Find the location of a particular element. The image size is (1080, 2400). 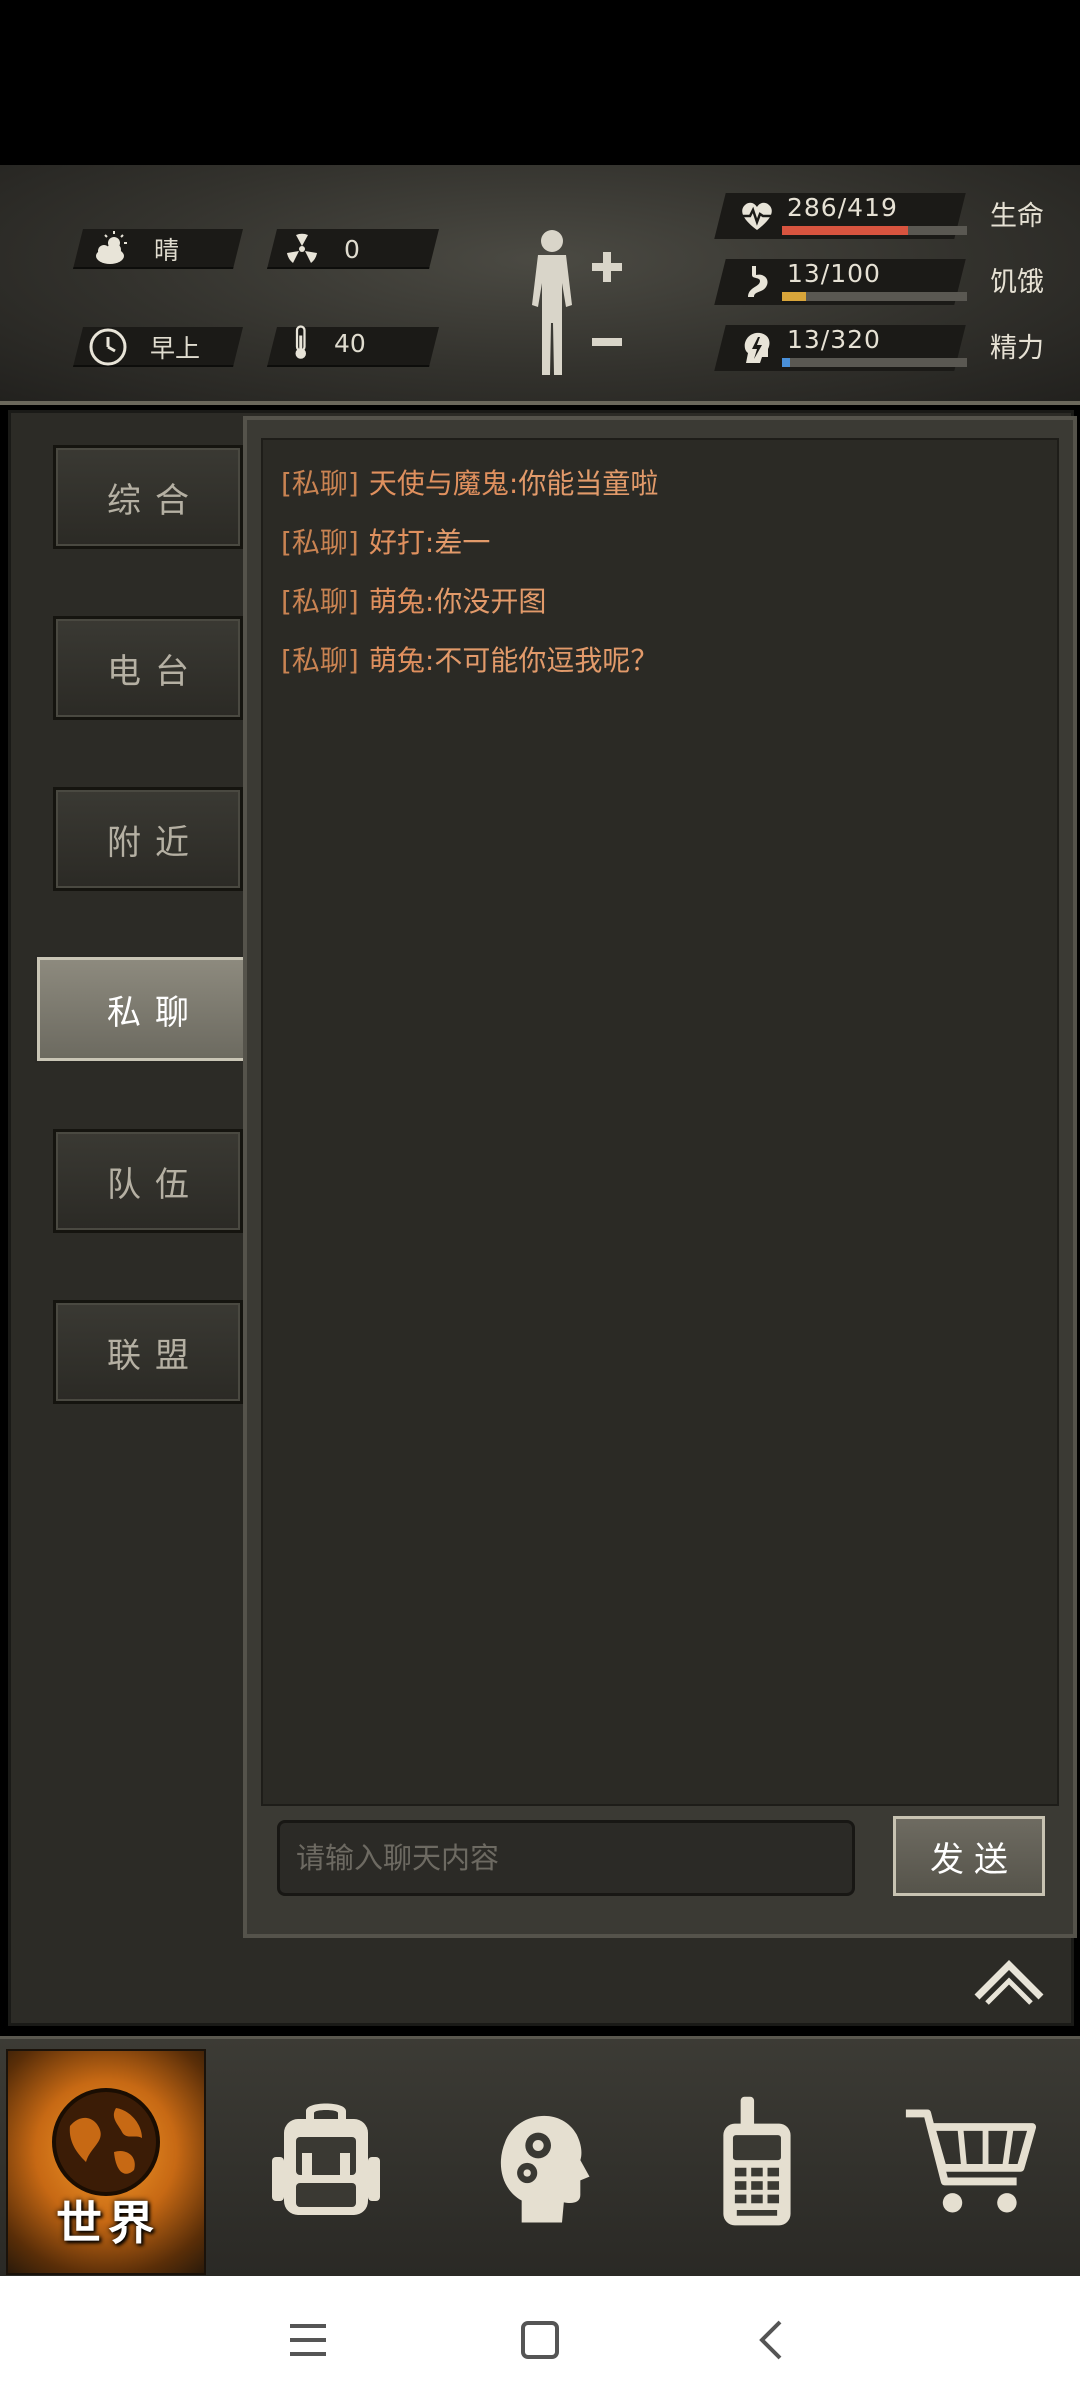

nav-backpack-button is located at coordinates (326, 2162).